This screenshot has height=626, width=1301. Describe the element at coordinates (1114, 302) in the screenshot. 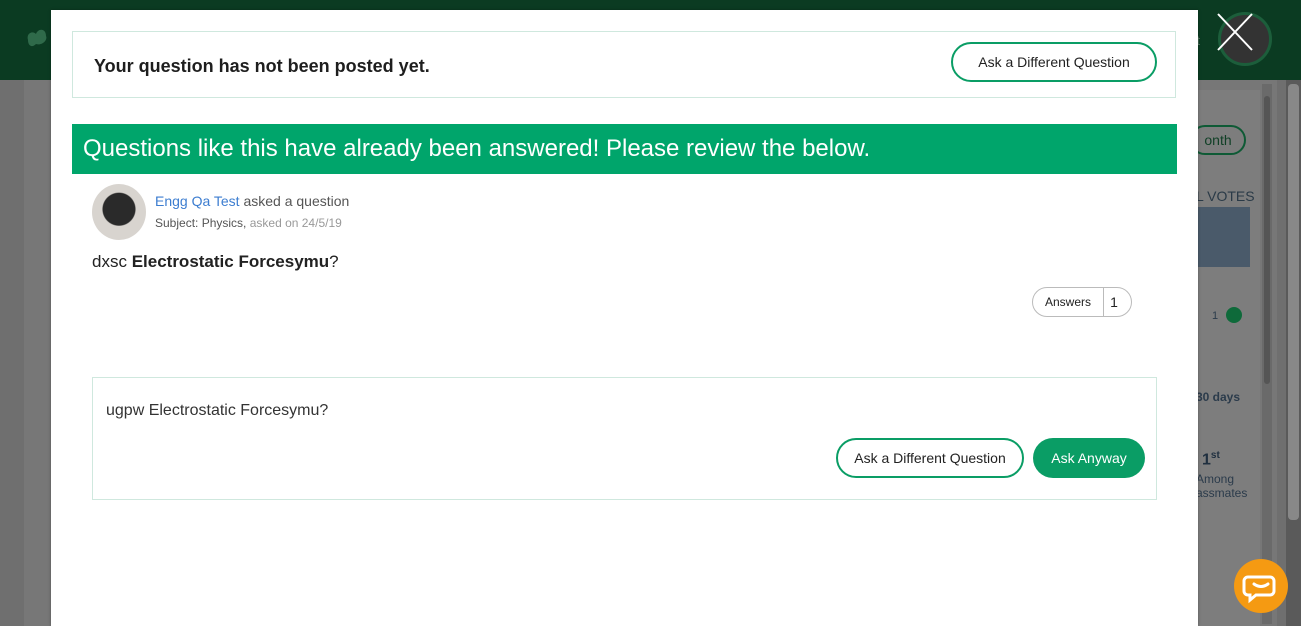

I see `answers-count: 1` at that location.